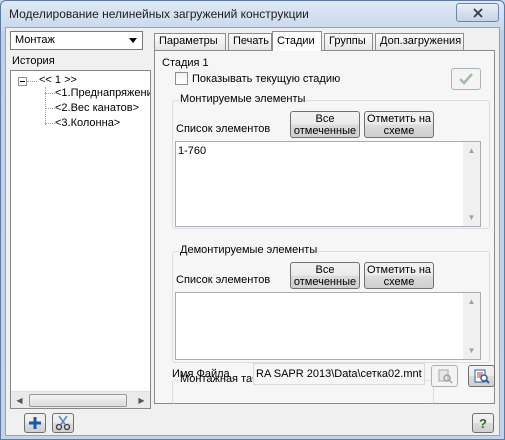  Describe the element at coordinates (399, 124) in the screenshot. I see `mounted-mark-on-scheme-button: Отметить на схеме` at that location.